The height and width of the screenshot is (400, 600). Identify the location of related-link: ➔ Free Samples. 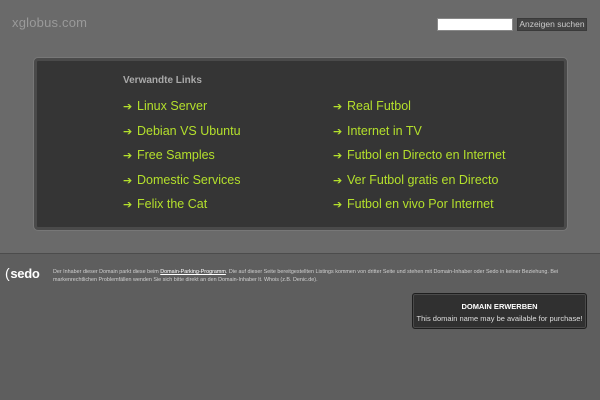
(182, 158).